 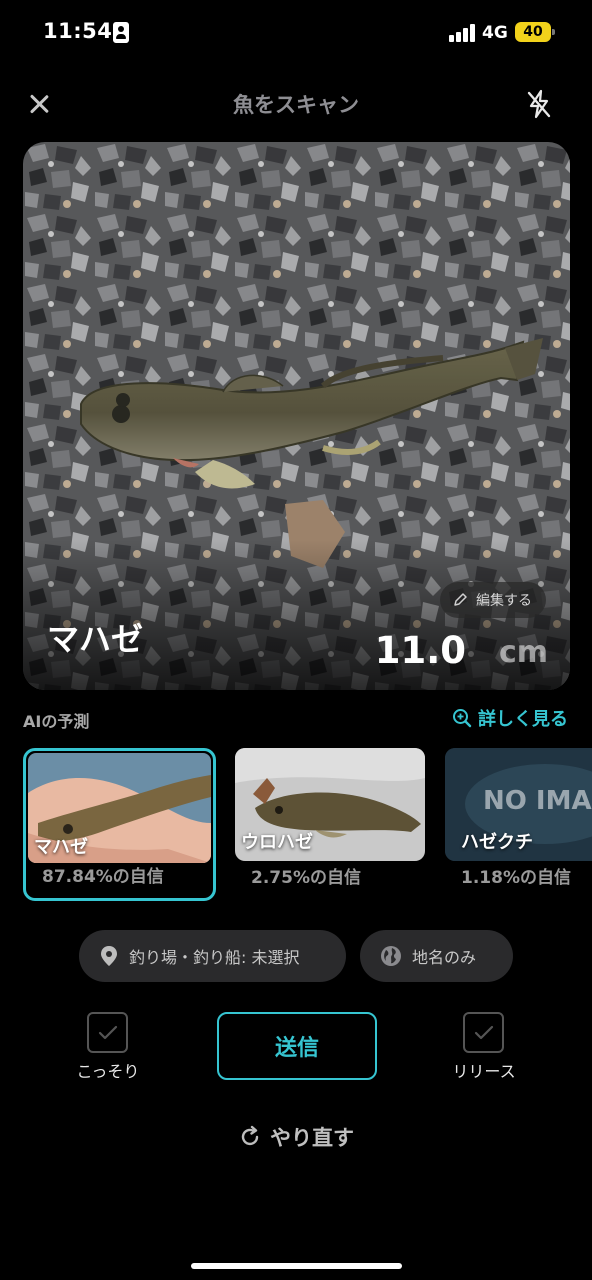 I want to click on screen-title: 魚をスキャン, so click(x=296, y=105).